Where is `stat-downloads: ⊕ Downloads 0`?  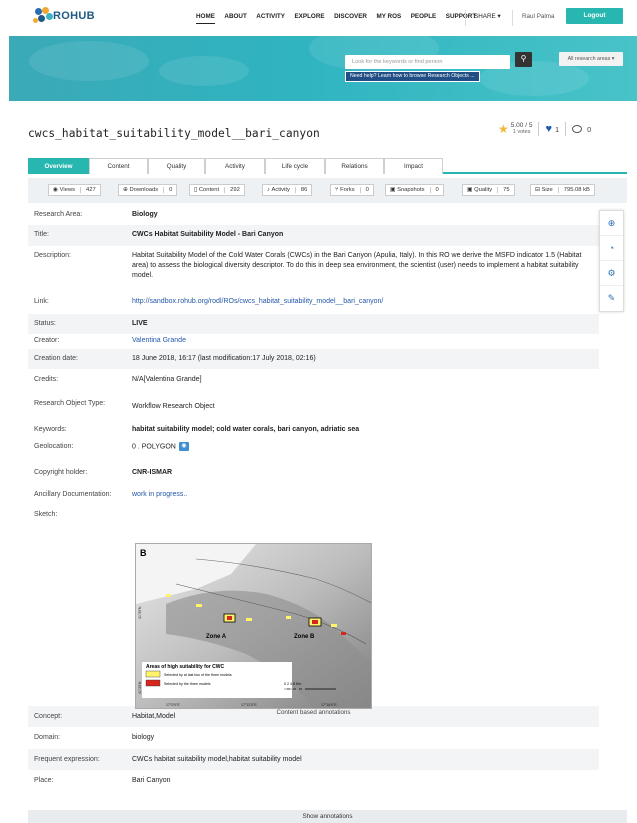
stat-downloads: ⊕ Downloads 0 is located at coordinates (148, 190).